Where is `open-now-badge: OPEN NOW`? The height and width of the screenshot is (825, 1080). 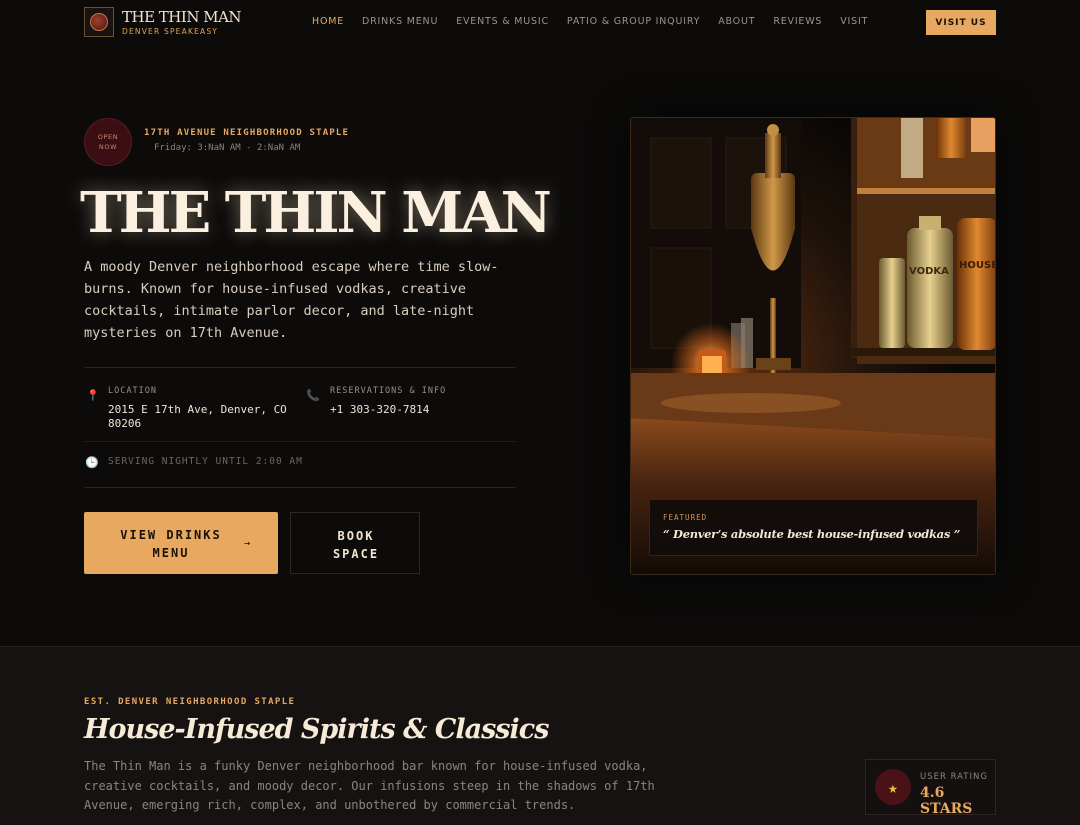
open-now-badge: OPEN NOW is located at coordinates (108, 142).